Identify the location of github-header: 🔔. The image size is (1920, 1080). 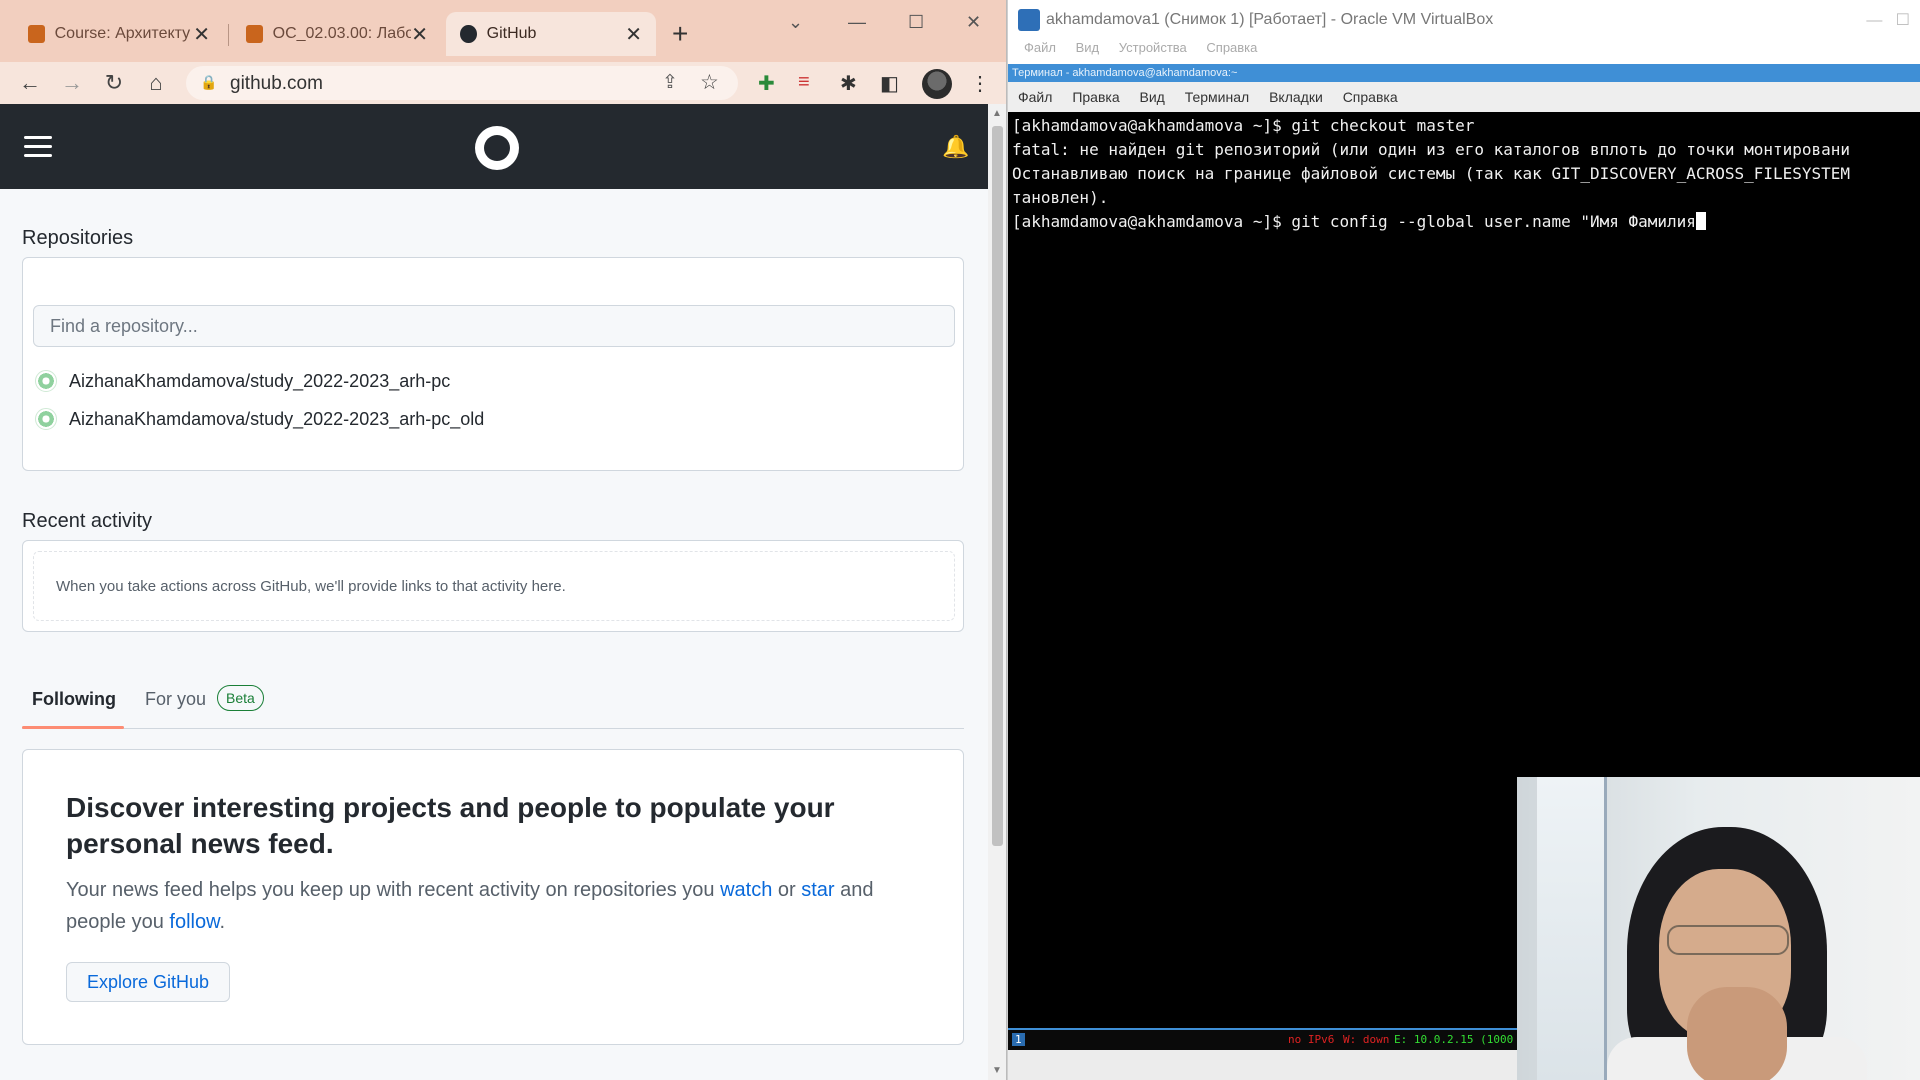
(494, 146).